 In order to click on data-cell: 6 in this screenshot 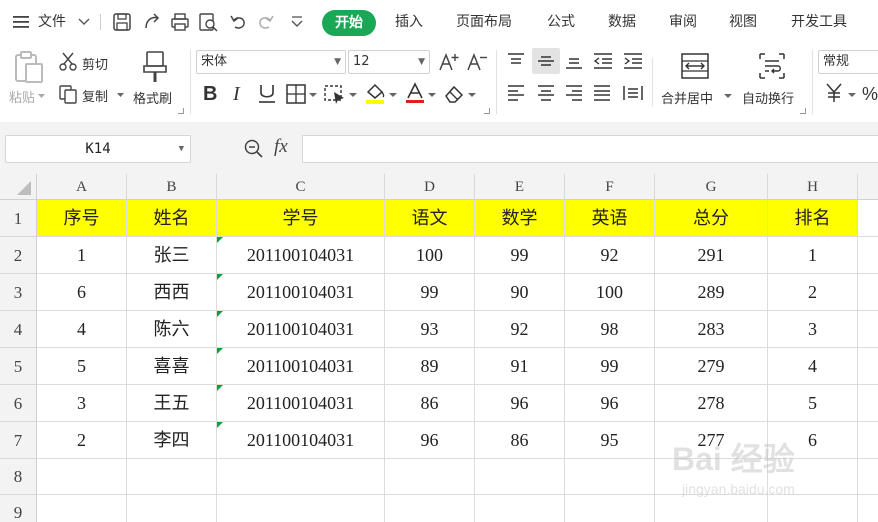, I will do `click(82, 292)`.